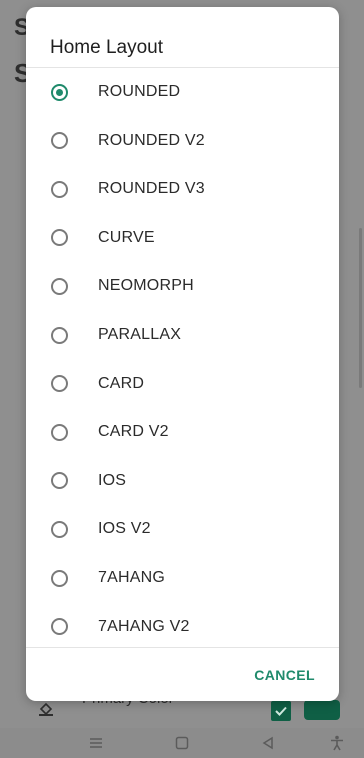  I want to click on layout-option-label: ROUNDED, so click(139, 91).